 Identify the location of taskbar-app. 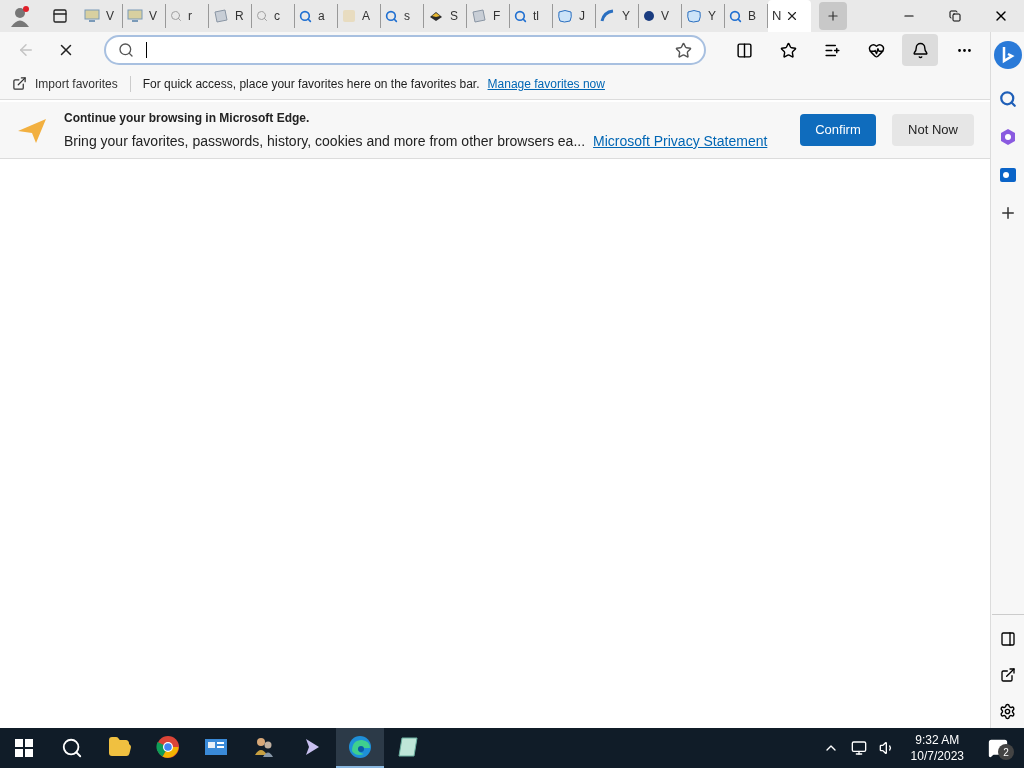
(360, 748).